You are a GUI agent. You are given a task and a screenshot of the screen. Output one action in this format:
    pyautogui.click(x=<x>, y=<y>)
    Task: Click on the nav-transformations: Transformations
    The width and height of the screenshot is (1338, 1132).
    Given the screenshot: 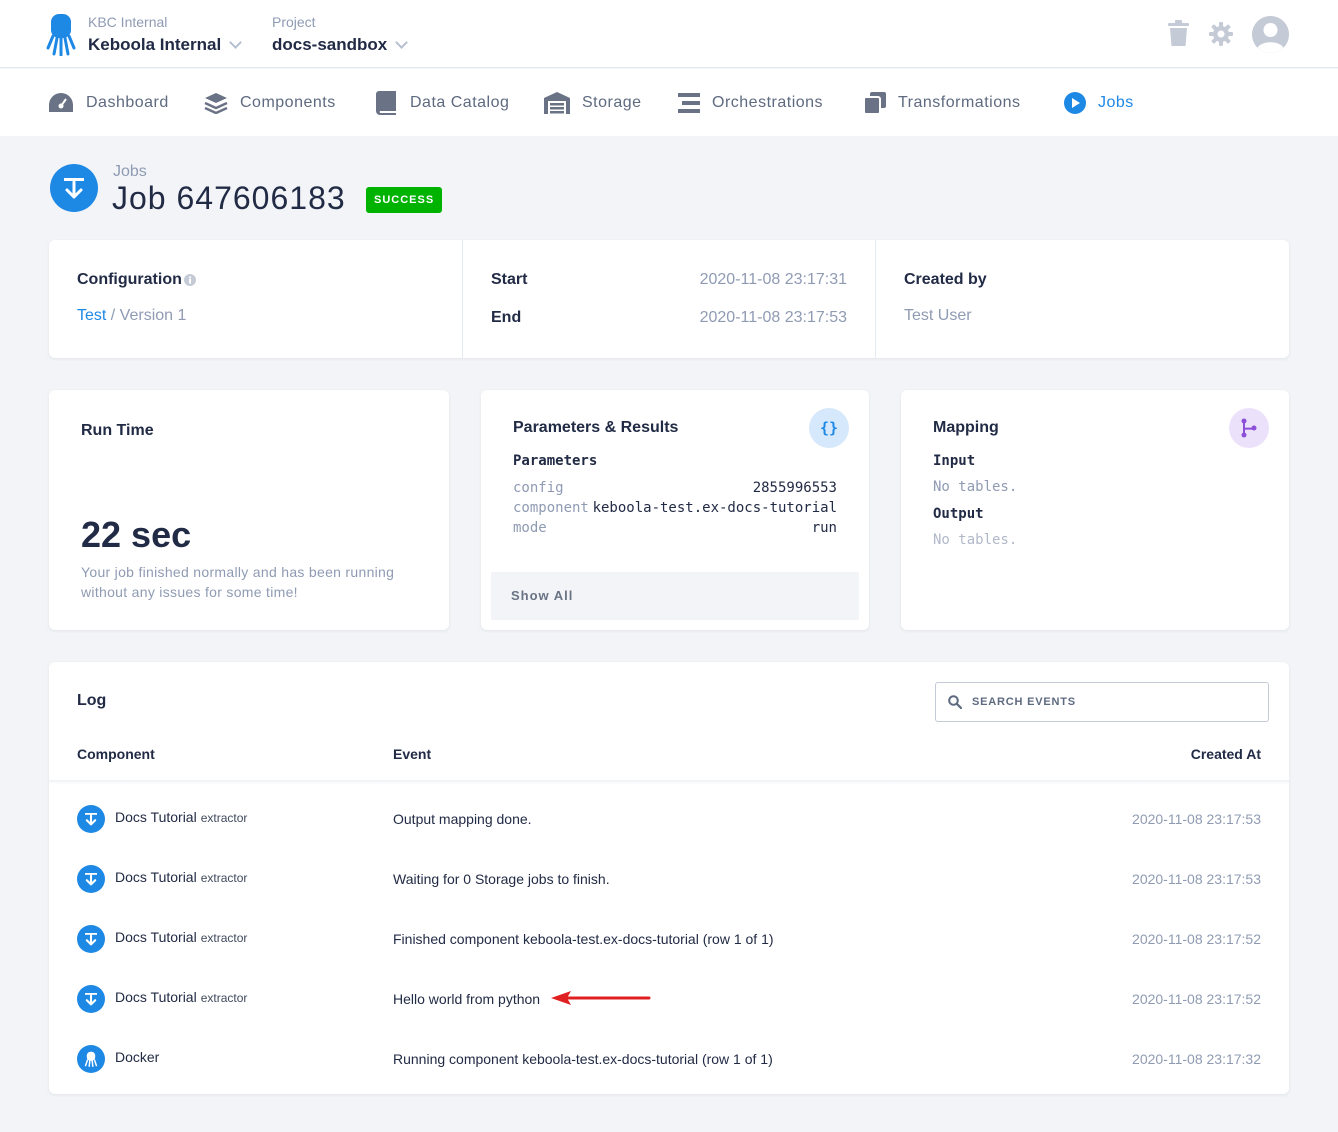 What is the action you would take?
    pyautogui.click(x=942, y=103)
    